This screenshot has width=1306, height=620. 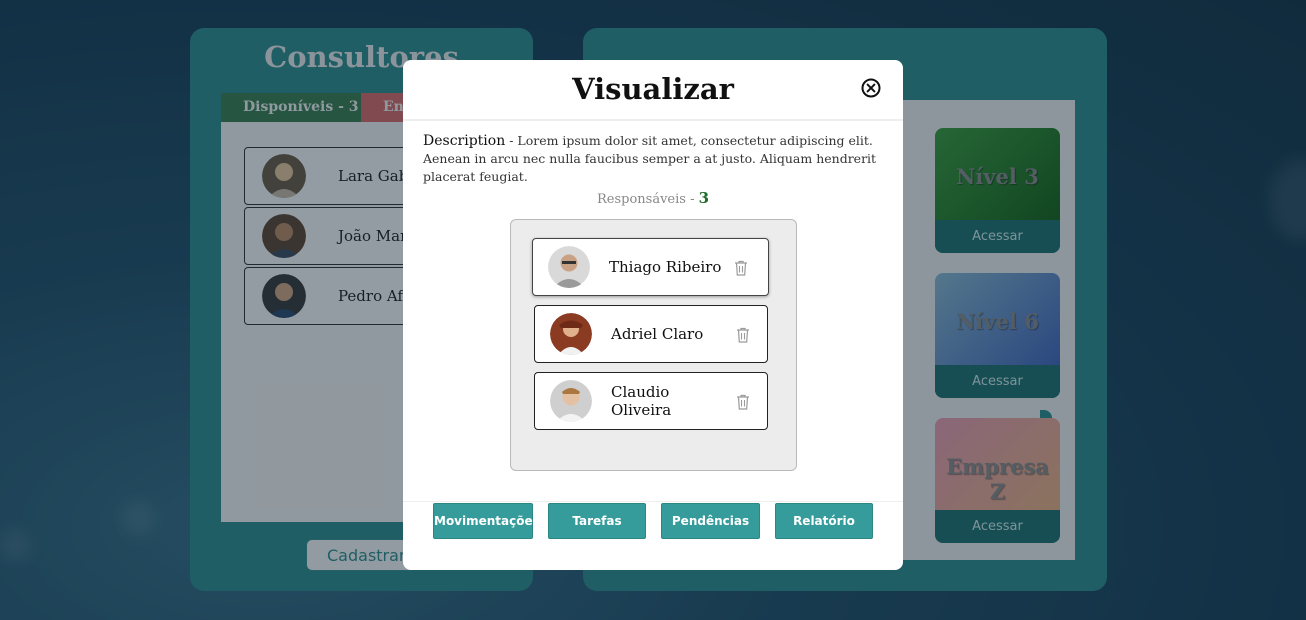 What do you see at coordinates (640, 392) in the screenshot?
I see `responsible-name-first: Claudio` at bounding box center [640, 392].